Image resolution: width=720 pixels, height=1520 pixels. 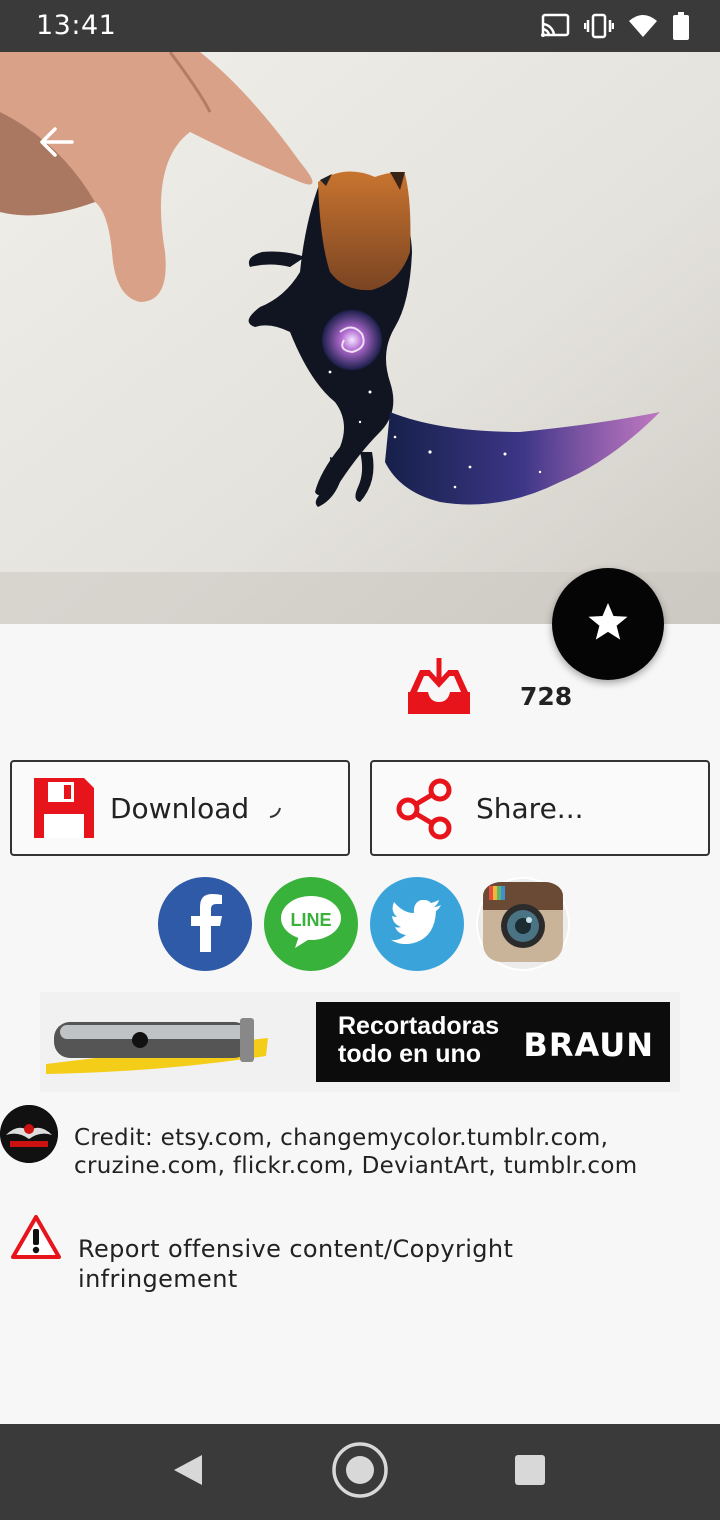 What do you see at coordinates (419, 1040) in the screenshot?
I see `ad-text: Recortadoras todo en uno` at bounding box center [419, 1040].